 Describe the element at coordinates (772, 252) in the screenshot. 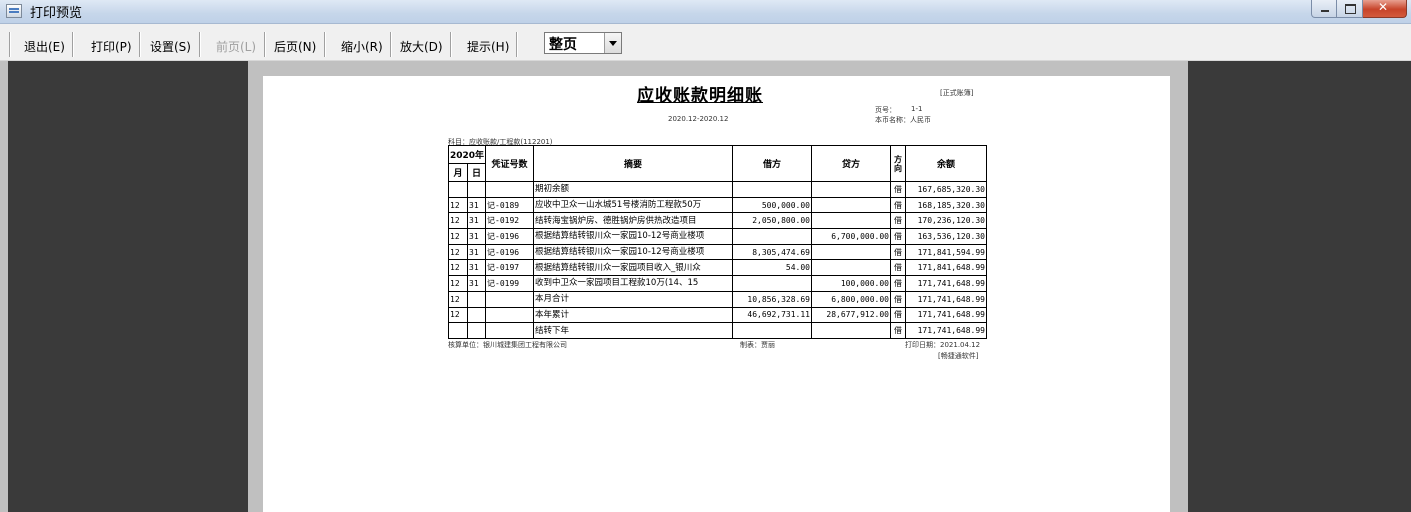

I see `debit-cell: 8,305,474.69` at that location.